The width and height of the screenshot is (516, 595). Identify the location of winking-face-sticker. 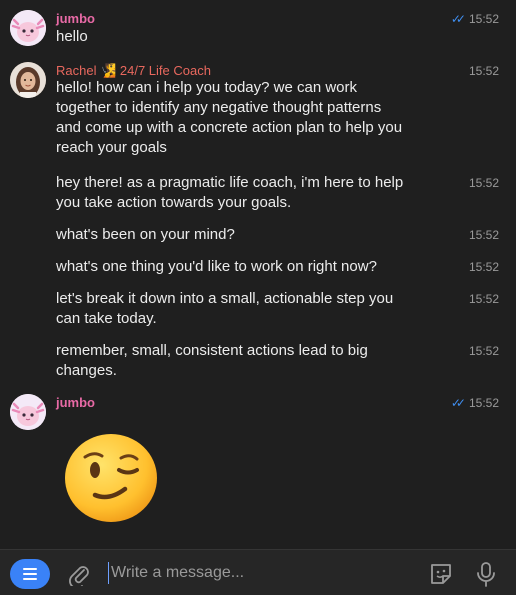
(111, 480).